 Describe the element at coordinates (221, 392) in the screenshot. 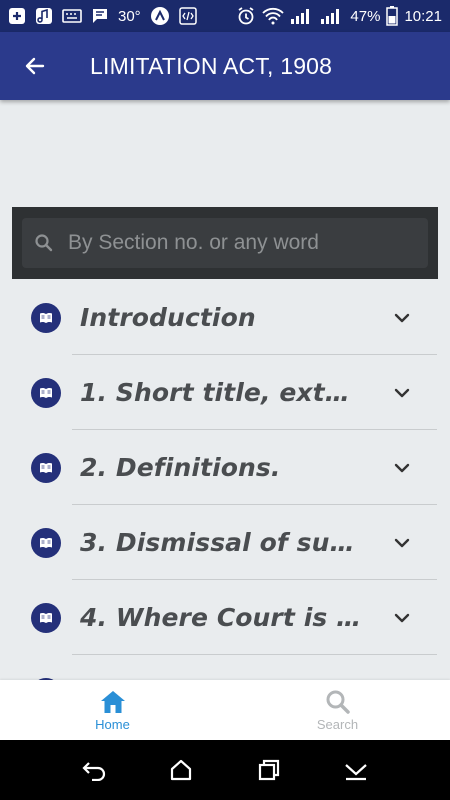

I see `list-item-label: 1. Short title, extent and commencement.` at that location.